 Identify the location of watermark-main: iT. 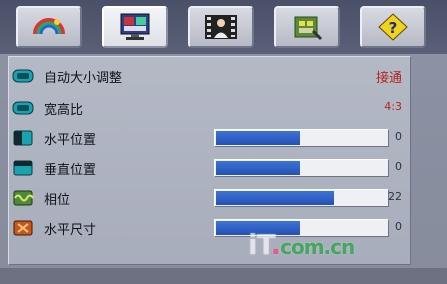
(259, 244).